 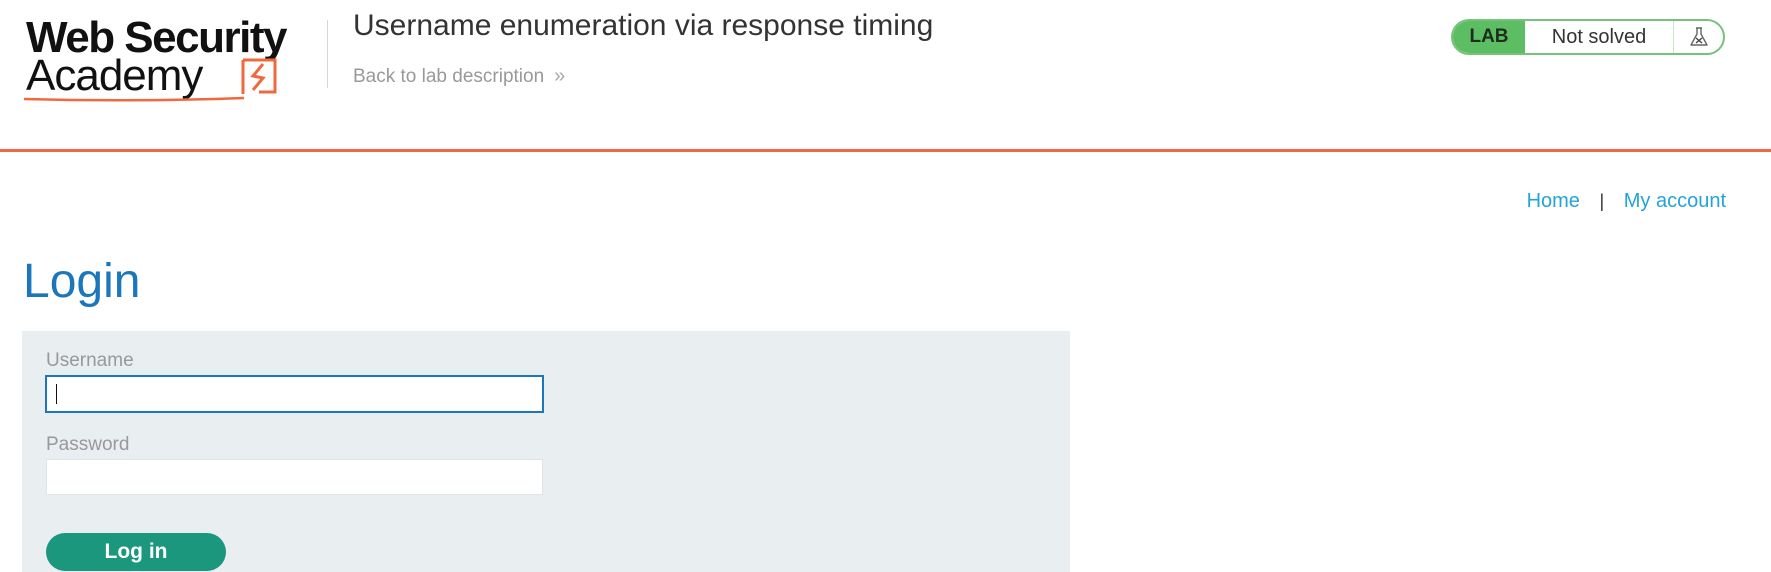 I want to click on lab-badge: LAB, so click(x=1489, y=37).